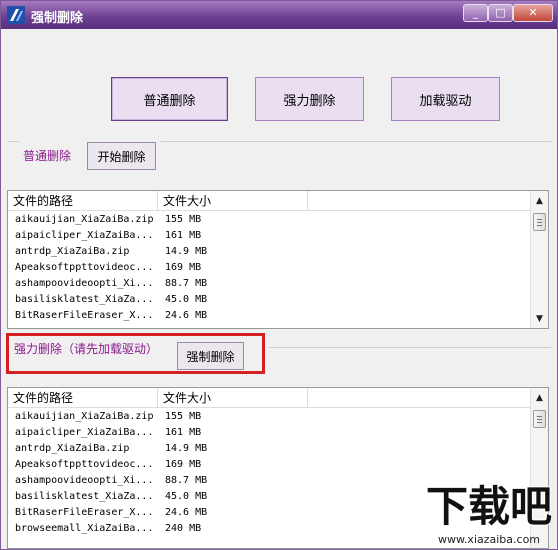  What do you see at coordinates (269, 284) in the screenshot?
I see `table-row: ashampoovideoopti_Xi... 88.7 MB` at bounding box center [269, 284].